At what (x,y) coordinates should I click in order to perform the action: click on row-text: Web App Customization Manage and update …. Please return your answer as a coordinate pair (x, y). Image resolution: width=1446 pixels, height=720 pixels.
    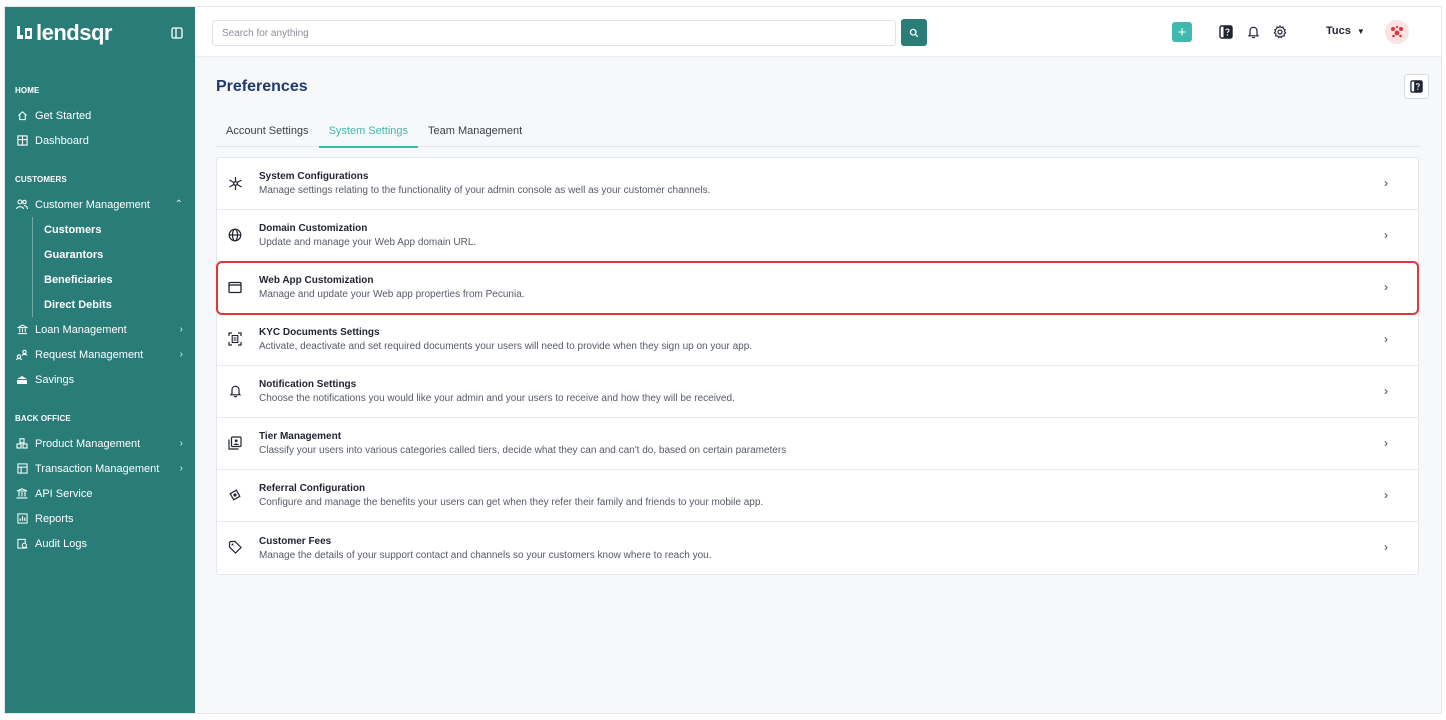
    Looking at the image, I should click on (392, 287).